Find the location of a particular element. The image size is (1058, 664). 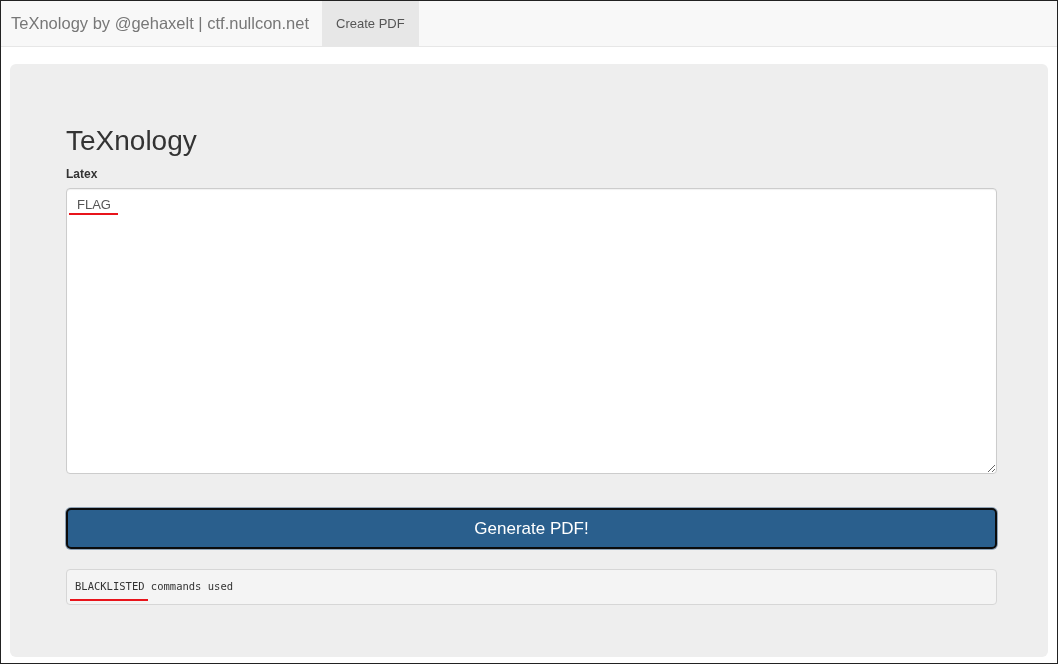

generate-button: Generate PDF! is located at coordinates (531, 528).